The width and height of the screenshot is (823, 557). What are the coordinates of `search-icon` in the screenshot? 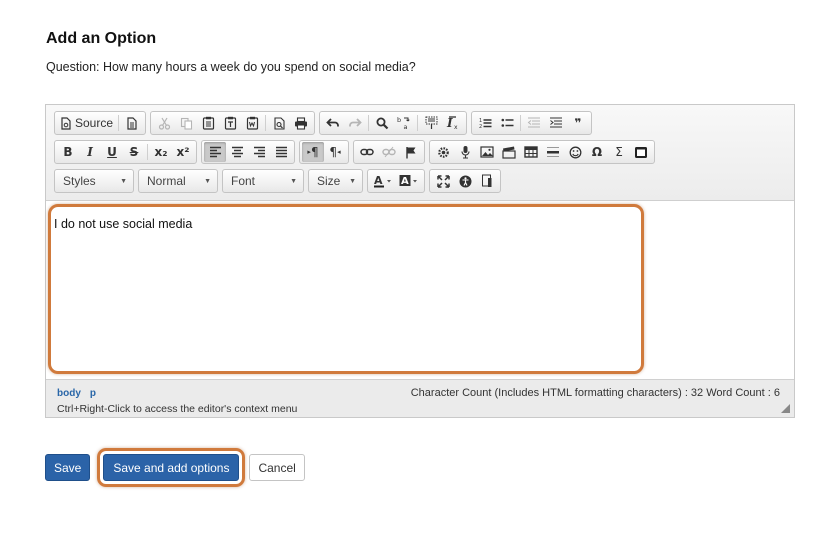 It's located at (382, 123).